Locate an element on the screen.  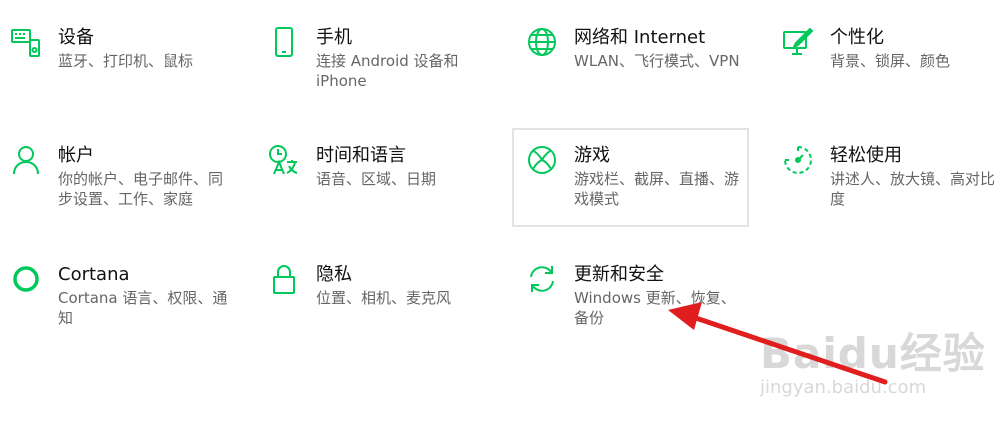
setting-description: 背景、锁屏、颜色 is located at coordinates (890, 61).